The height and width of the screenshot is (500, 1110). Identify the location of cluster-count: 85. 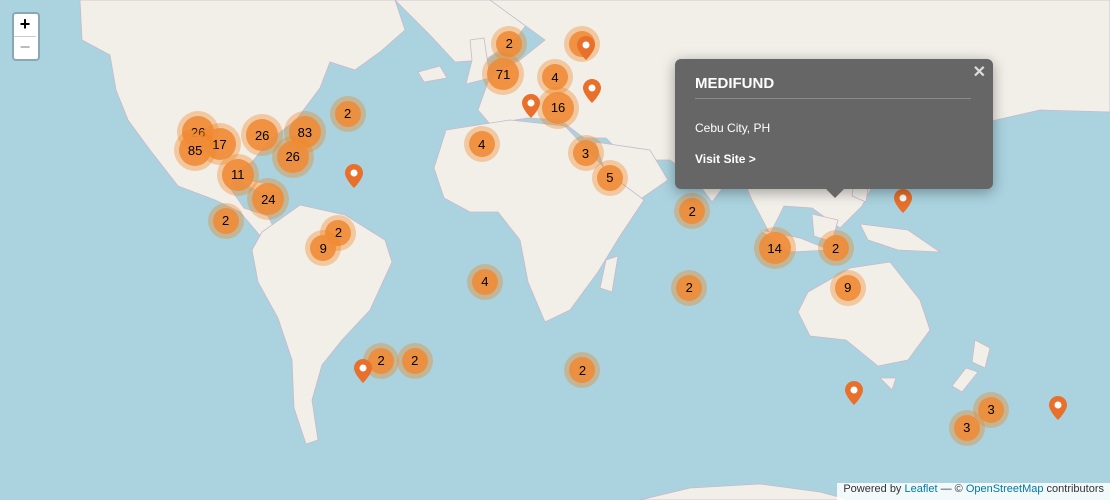
(195, 150).